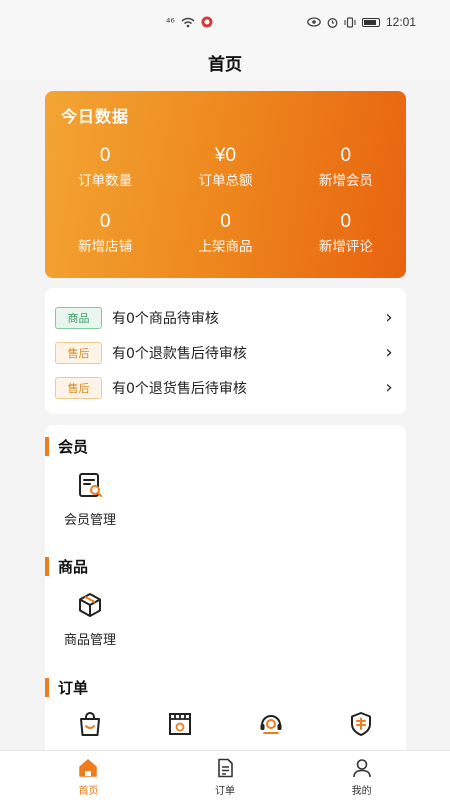 The image size is (450, 802). What do you see at coordinates (225, 155) in the screenshot?
I see `stat-value: ¥0` at bounding box center [225, 155].